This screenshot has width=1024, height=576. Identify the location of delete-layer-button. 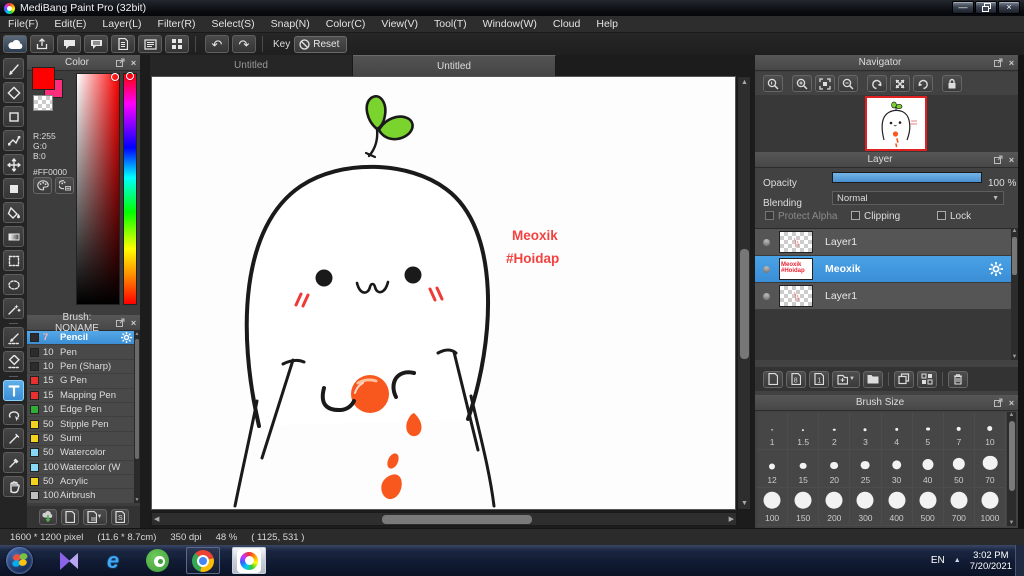
(958, 379).